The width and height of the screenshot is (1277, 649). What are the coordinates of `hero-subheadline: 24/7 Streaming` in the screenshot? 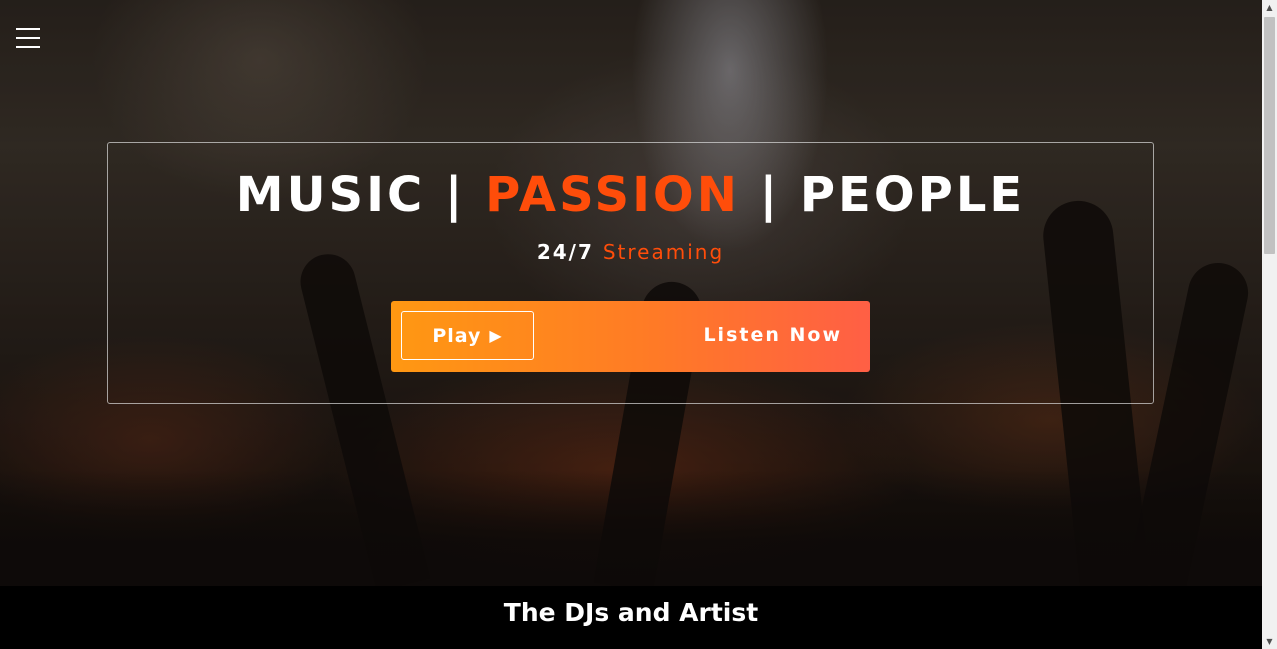 It's located at (630, 252).